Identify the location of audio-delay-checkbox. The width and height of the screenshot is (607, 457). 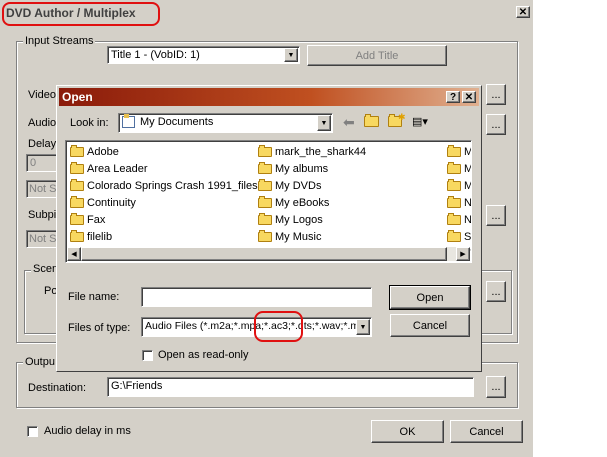
(32, 431).